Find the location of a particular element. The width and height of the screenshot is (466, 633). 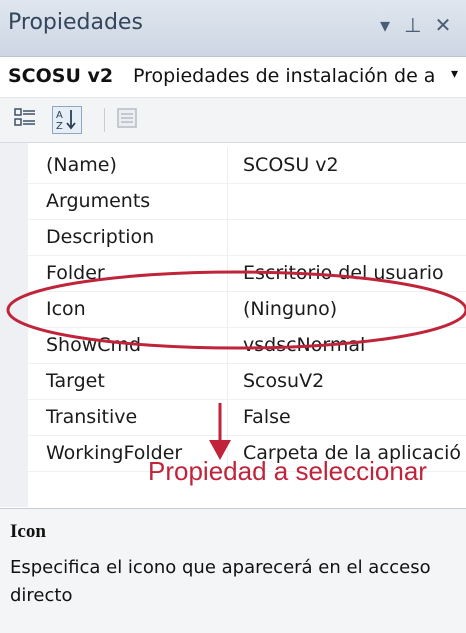

property-row-folder: Folder Escritorio del usuario is located at coordinates (247, 273).